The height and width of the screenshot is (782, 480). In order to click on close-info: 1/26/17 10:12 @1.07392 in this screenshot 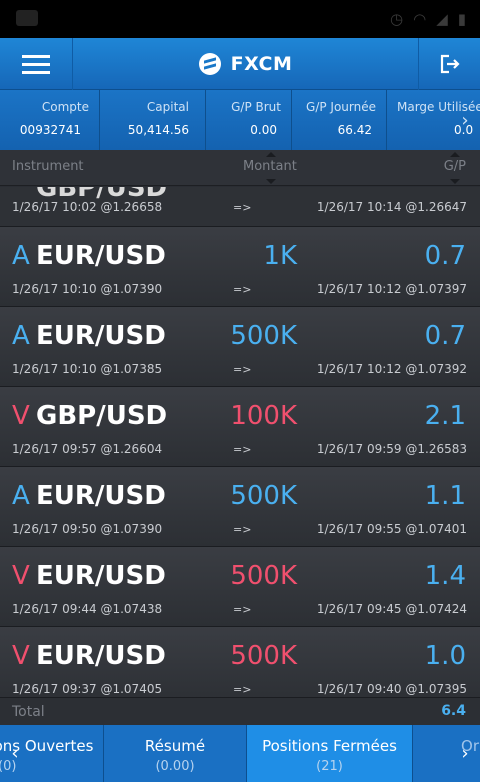, I will do `click(391, 369)`.